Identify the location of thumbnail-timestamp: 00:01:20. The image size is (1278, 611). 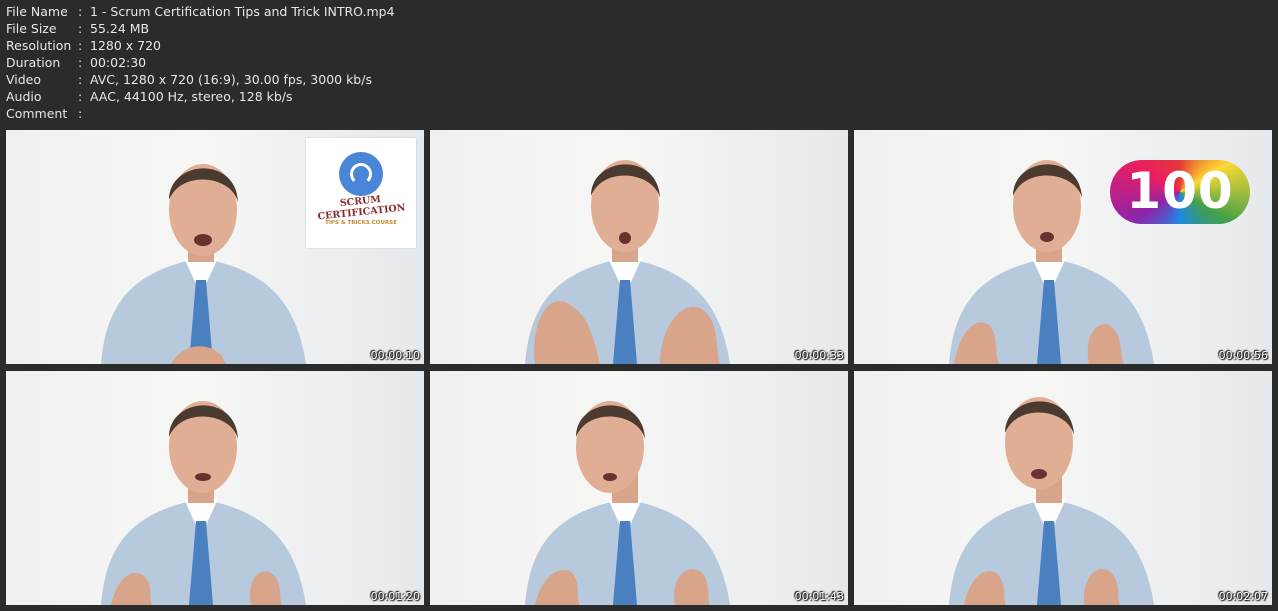
(395, 596).